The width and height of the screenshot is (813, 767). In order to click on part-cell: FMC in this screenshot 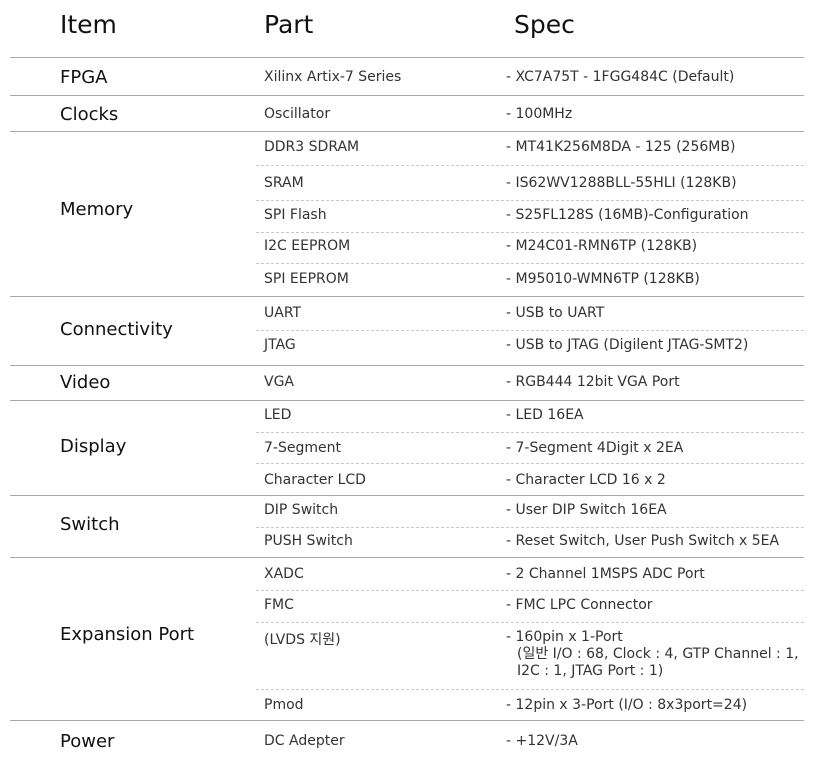, I will do `click(279, 605)`.